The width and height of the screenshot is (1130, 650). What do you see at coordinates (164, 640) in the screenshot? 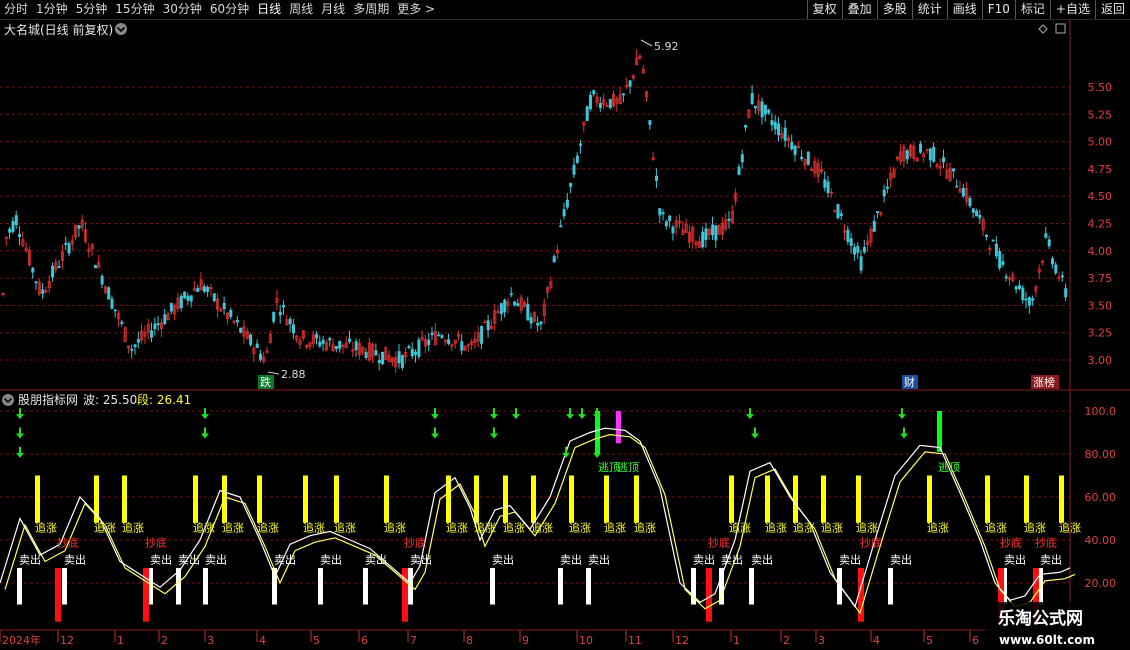
I see `time-label: 2` at bounding box center [164, 640].